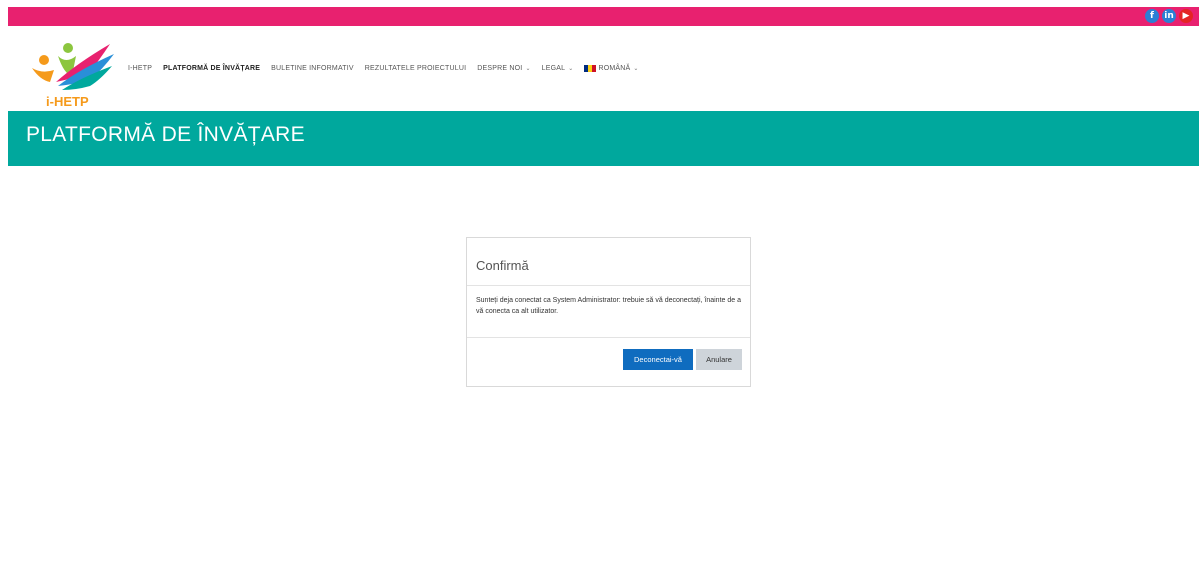  What do you see at coordinates (312, 68) in the screenshot?
I see `nav-item-newsletters: BULETINE INFORMATIV` at bounding box center [312, 68].